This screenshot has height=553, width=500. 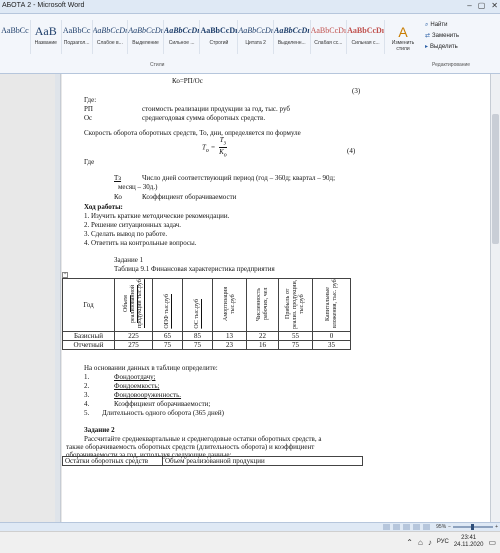 What do you see at coordinates (163, 413) in the screenshot?
I see `determine-text: Длительность одного оборота (365 дней)` at bounding box center [163, 413].